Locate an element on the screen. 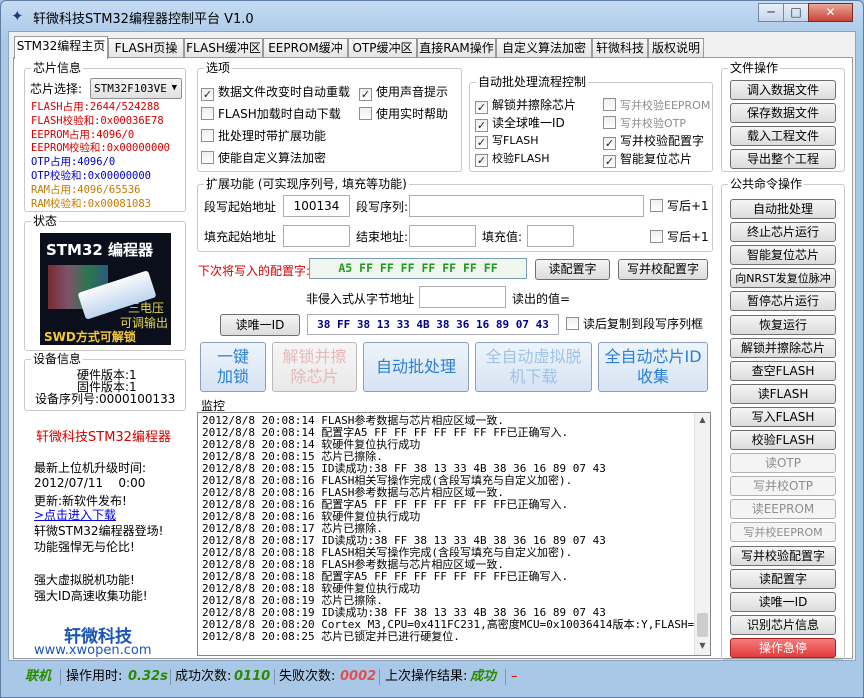 This screenshot has height=698, width=864. option-custom-encrypt-checkbox is located at coordinates (207, 157).